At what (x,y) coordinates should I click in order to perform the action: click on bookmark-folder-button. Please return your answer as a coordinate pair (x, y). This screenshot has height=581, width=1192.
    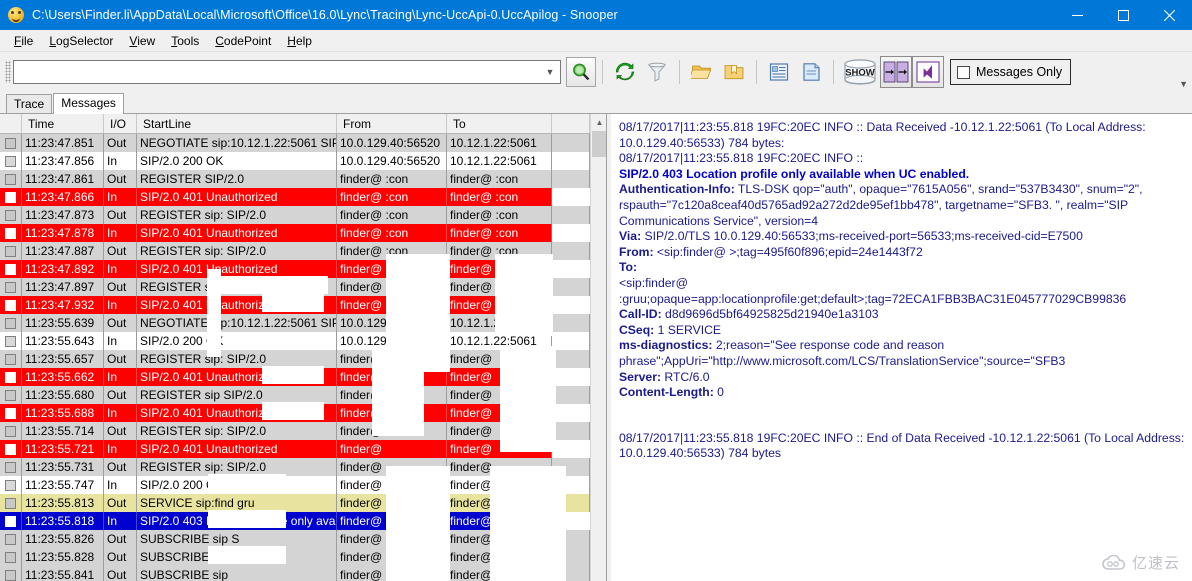
    Looking at the image, I should click on (734, 72).